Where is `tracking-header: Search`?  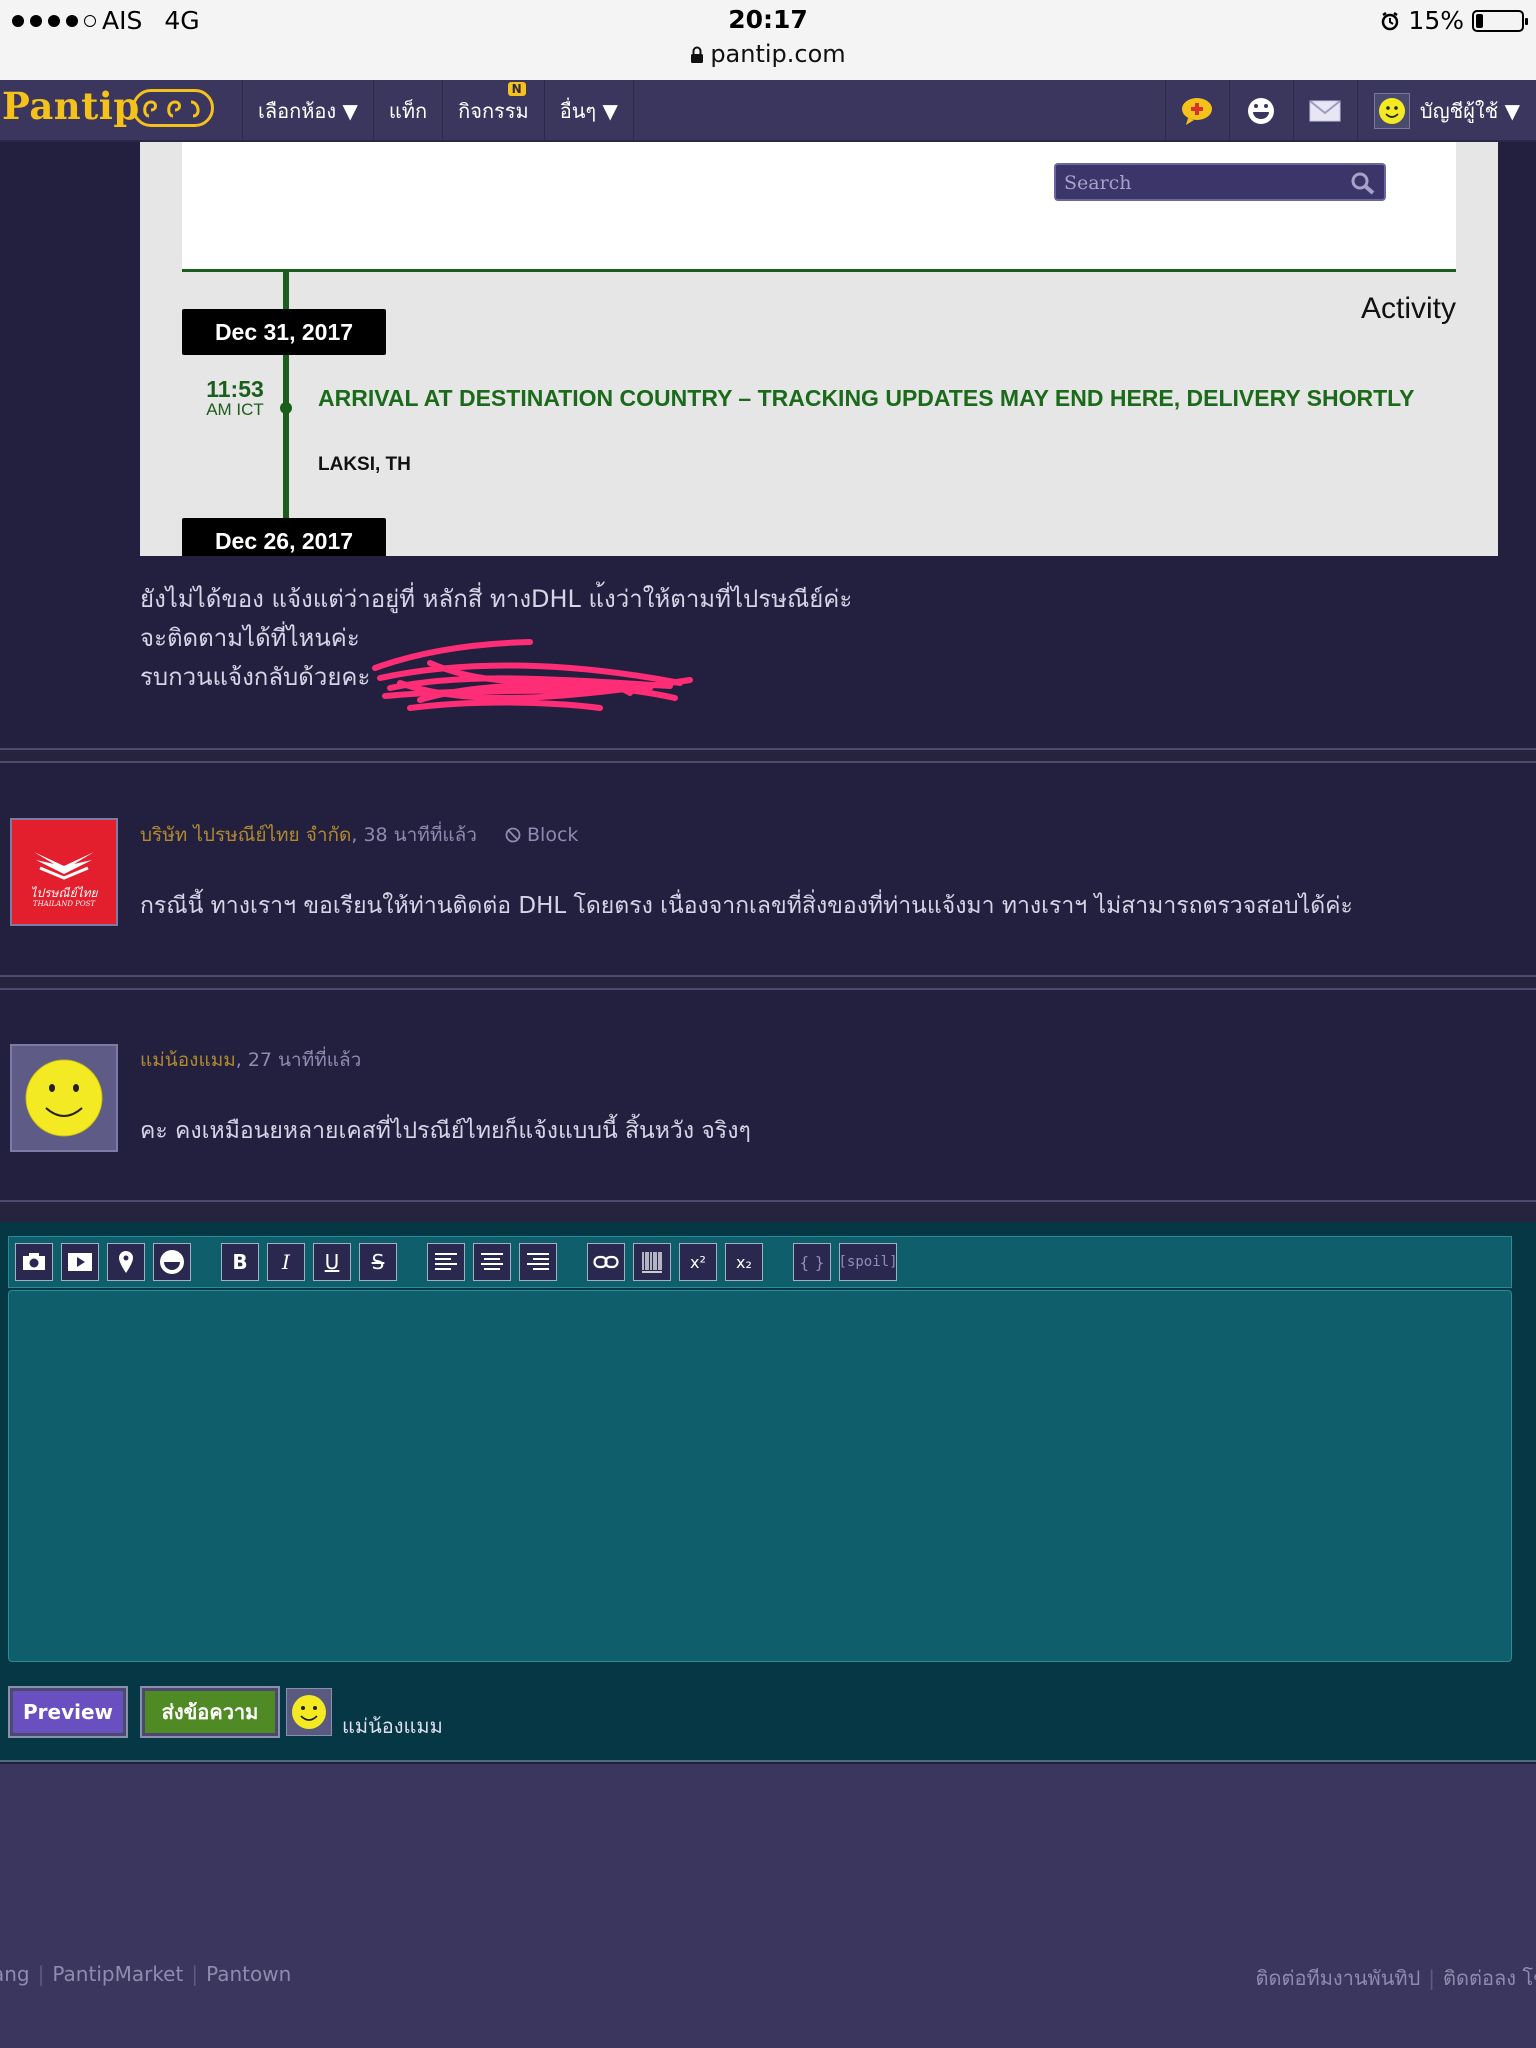
tracking-header: Search is located at coordinates (819, 207).